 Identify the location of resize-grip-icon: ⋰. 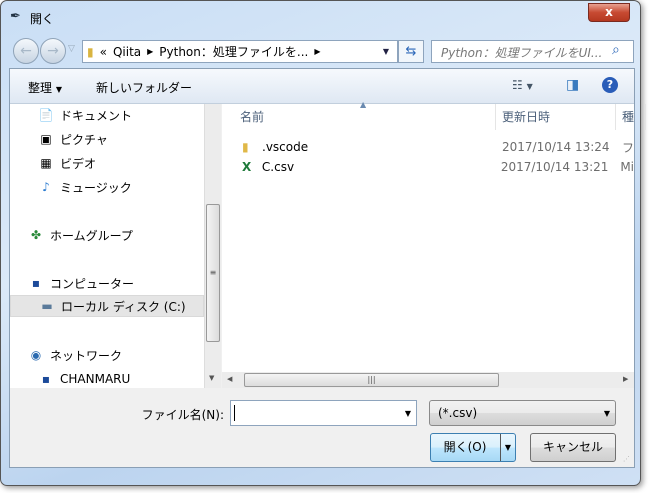
(626, 459).